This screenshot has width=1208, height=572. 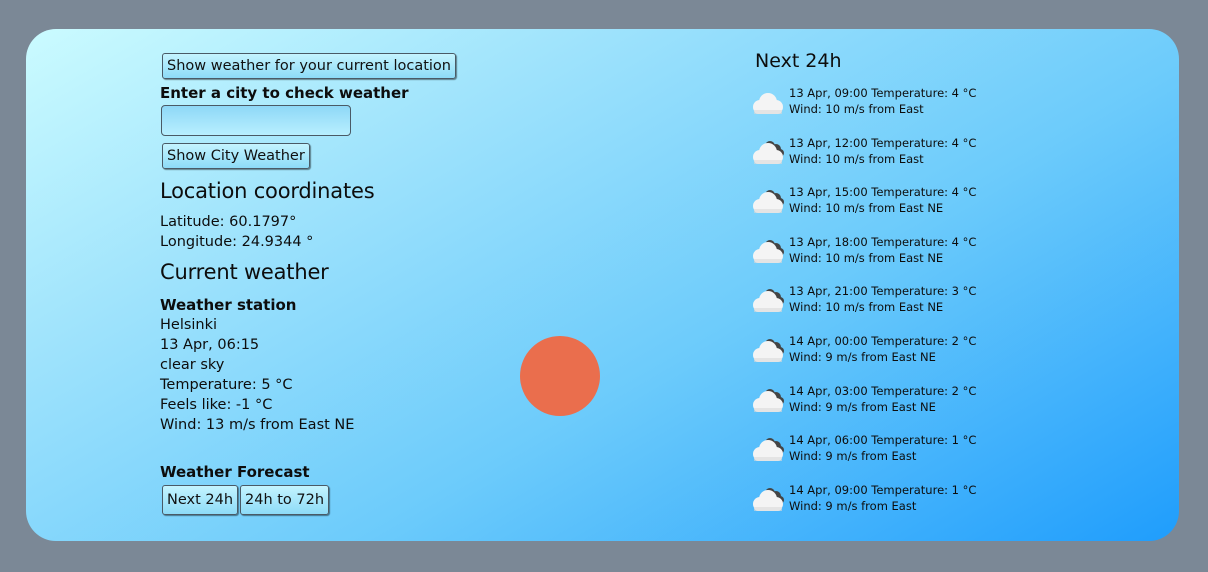 I want to click on show-city-weather-button: Show City Weather, so click(x=236, y=156).